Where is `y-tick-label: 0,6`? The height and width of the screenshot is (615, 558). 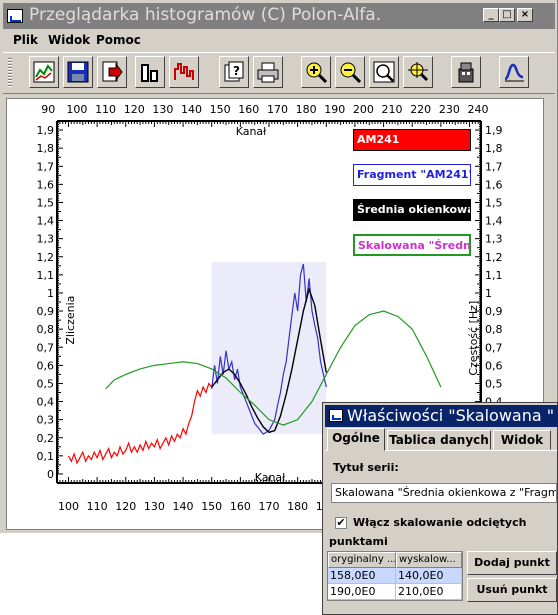 y-tick-label: 0,6 is located at coordinates (46, 365).